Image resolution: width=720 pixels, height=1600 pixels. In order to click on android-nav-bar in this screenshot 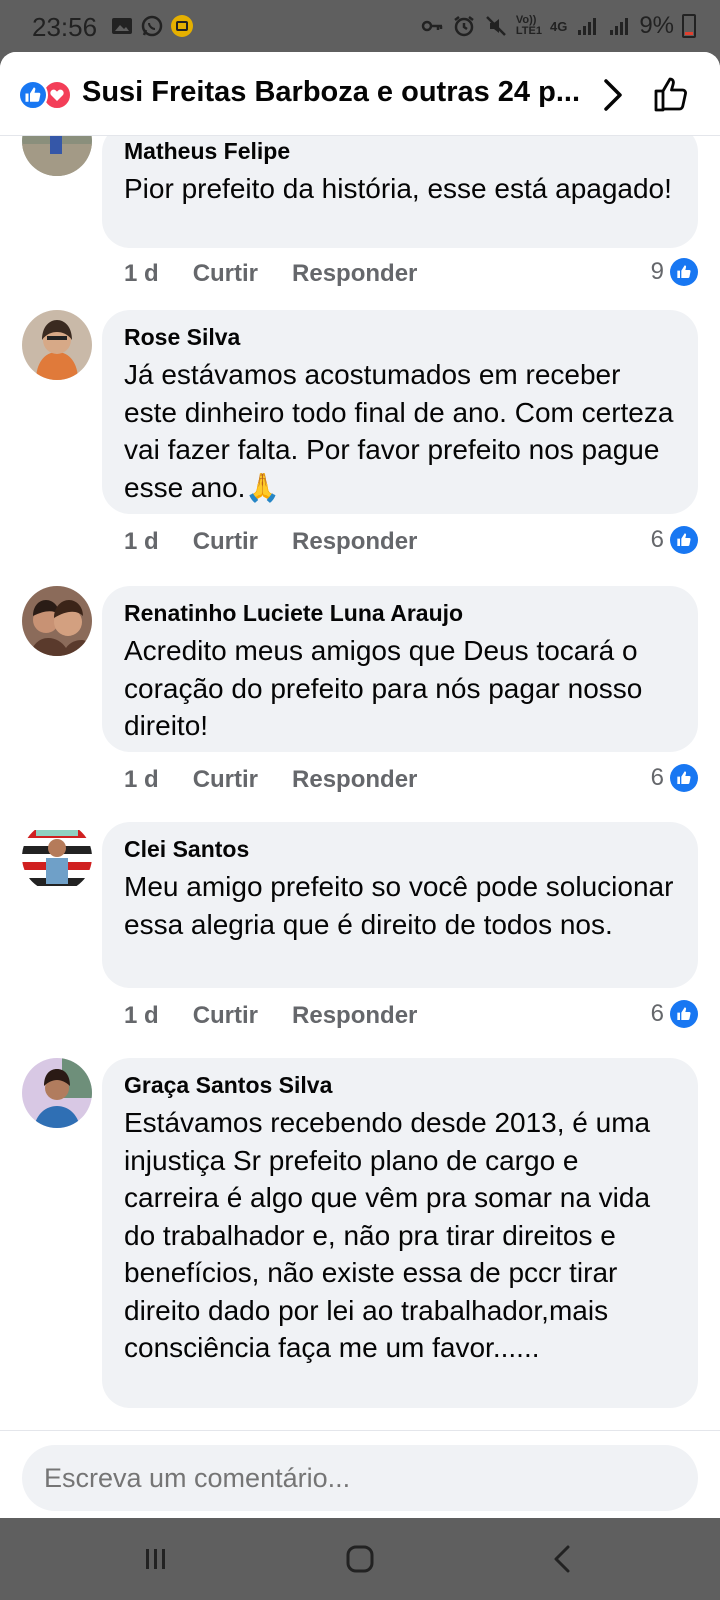, I will do `click(360, 1559)`.